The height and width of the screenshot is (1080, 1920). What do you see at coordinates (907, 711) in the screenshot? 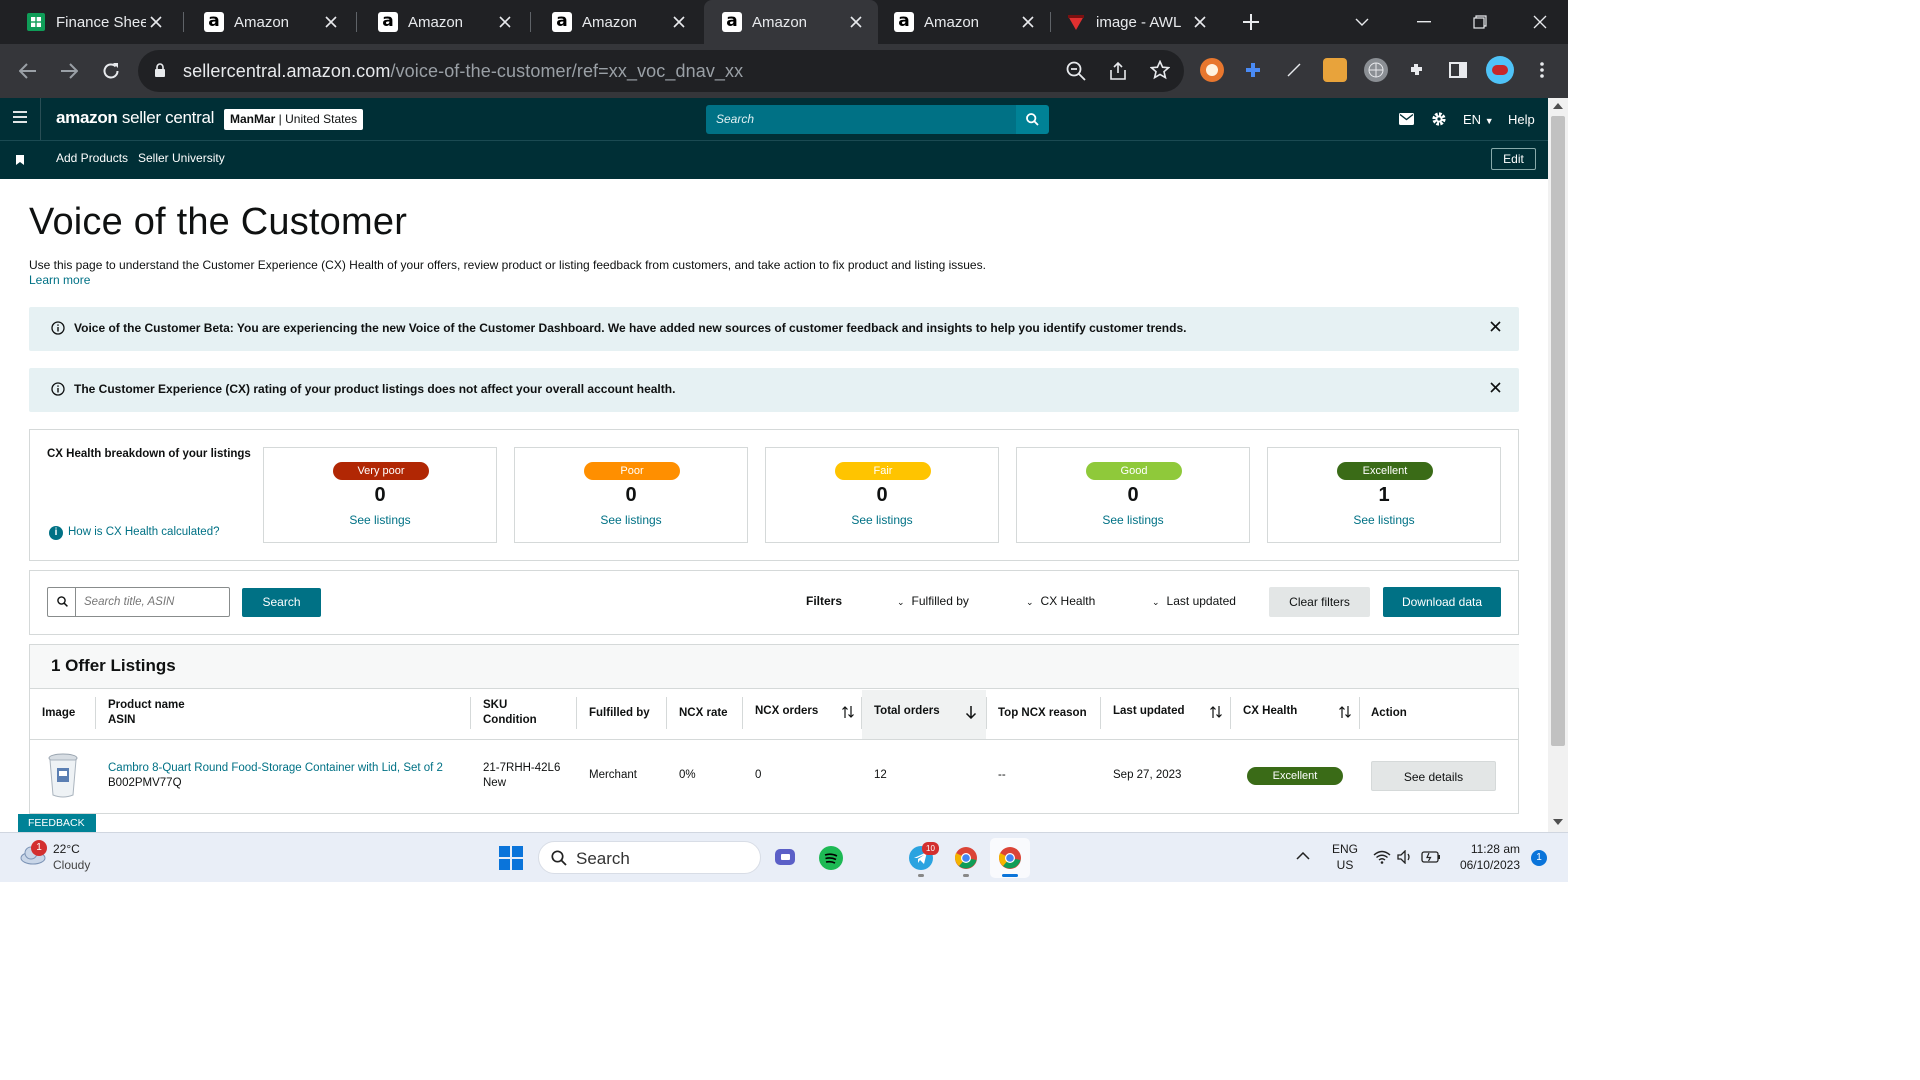
I see `column-total-orders: Total orders` at bounding box center [907, 711].